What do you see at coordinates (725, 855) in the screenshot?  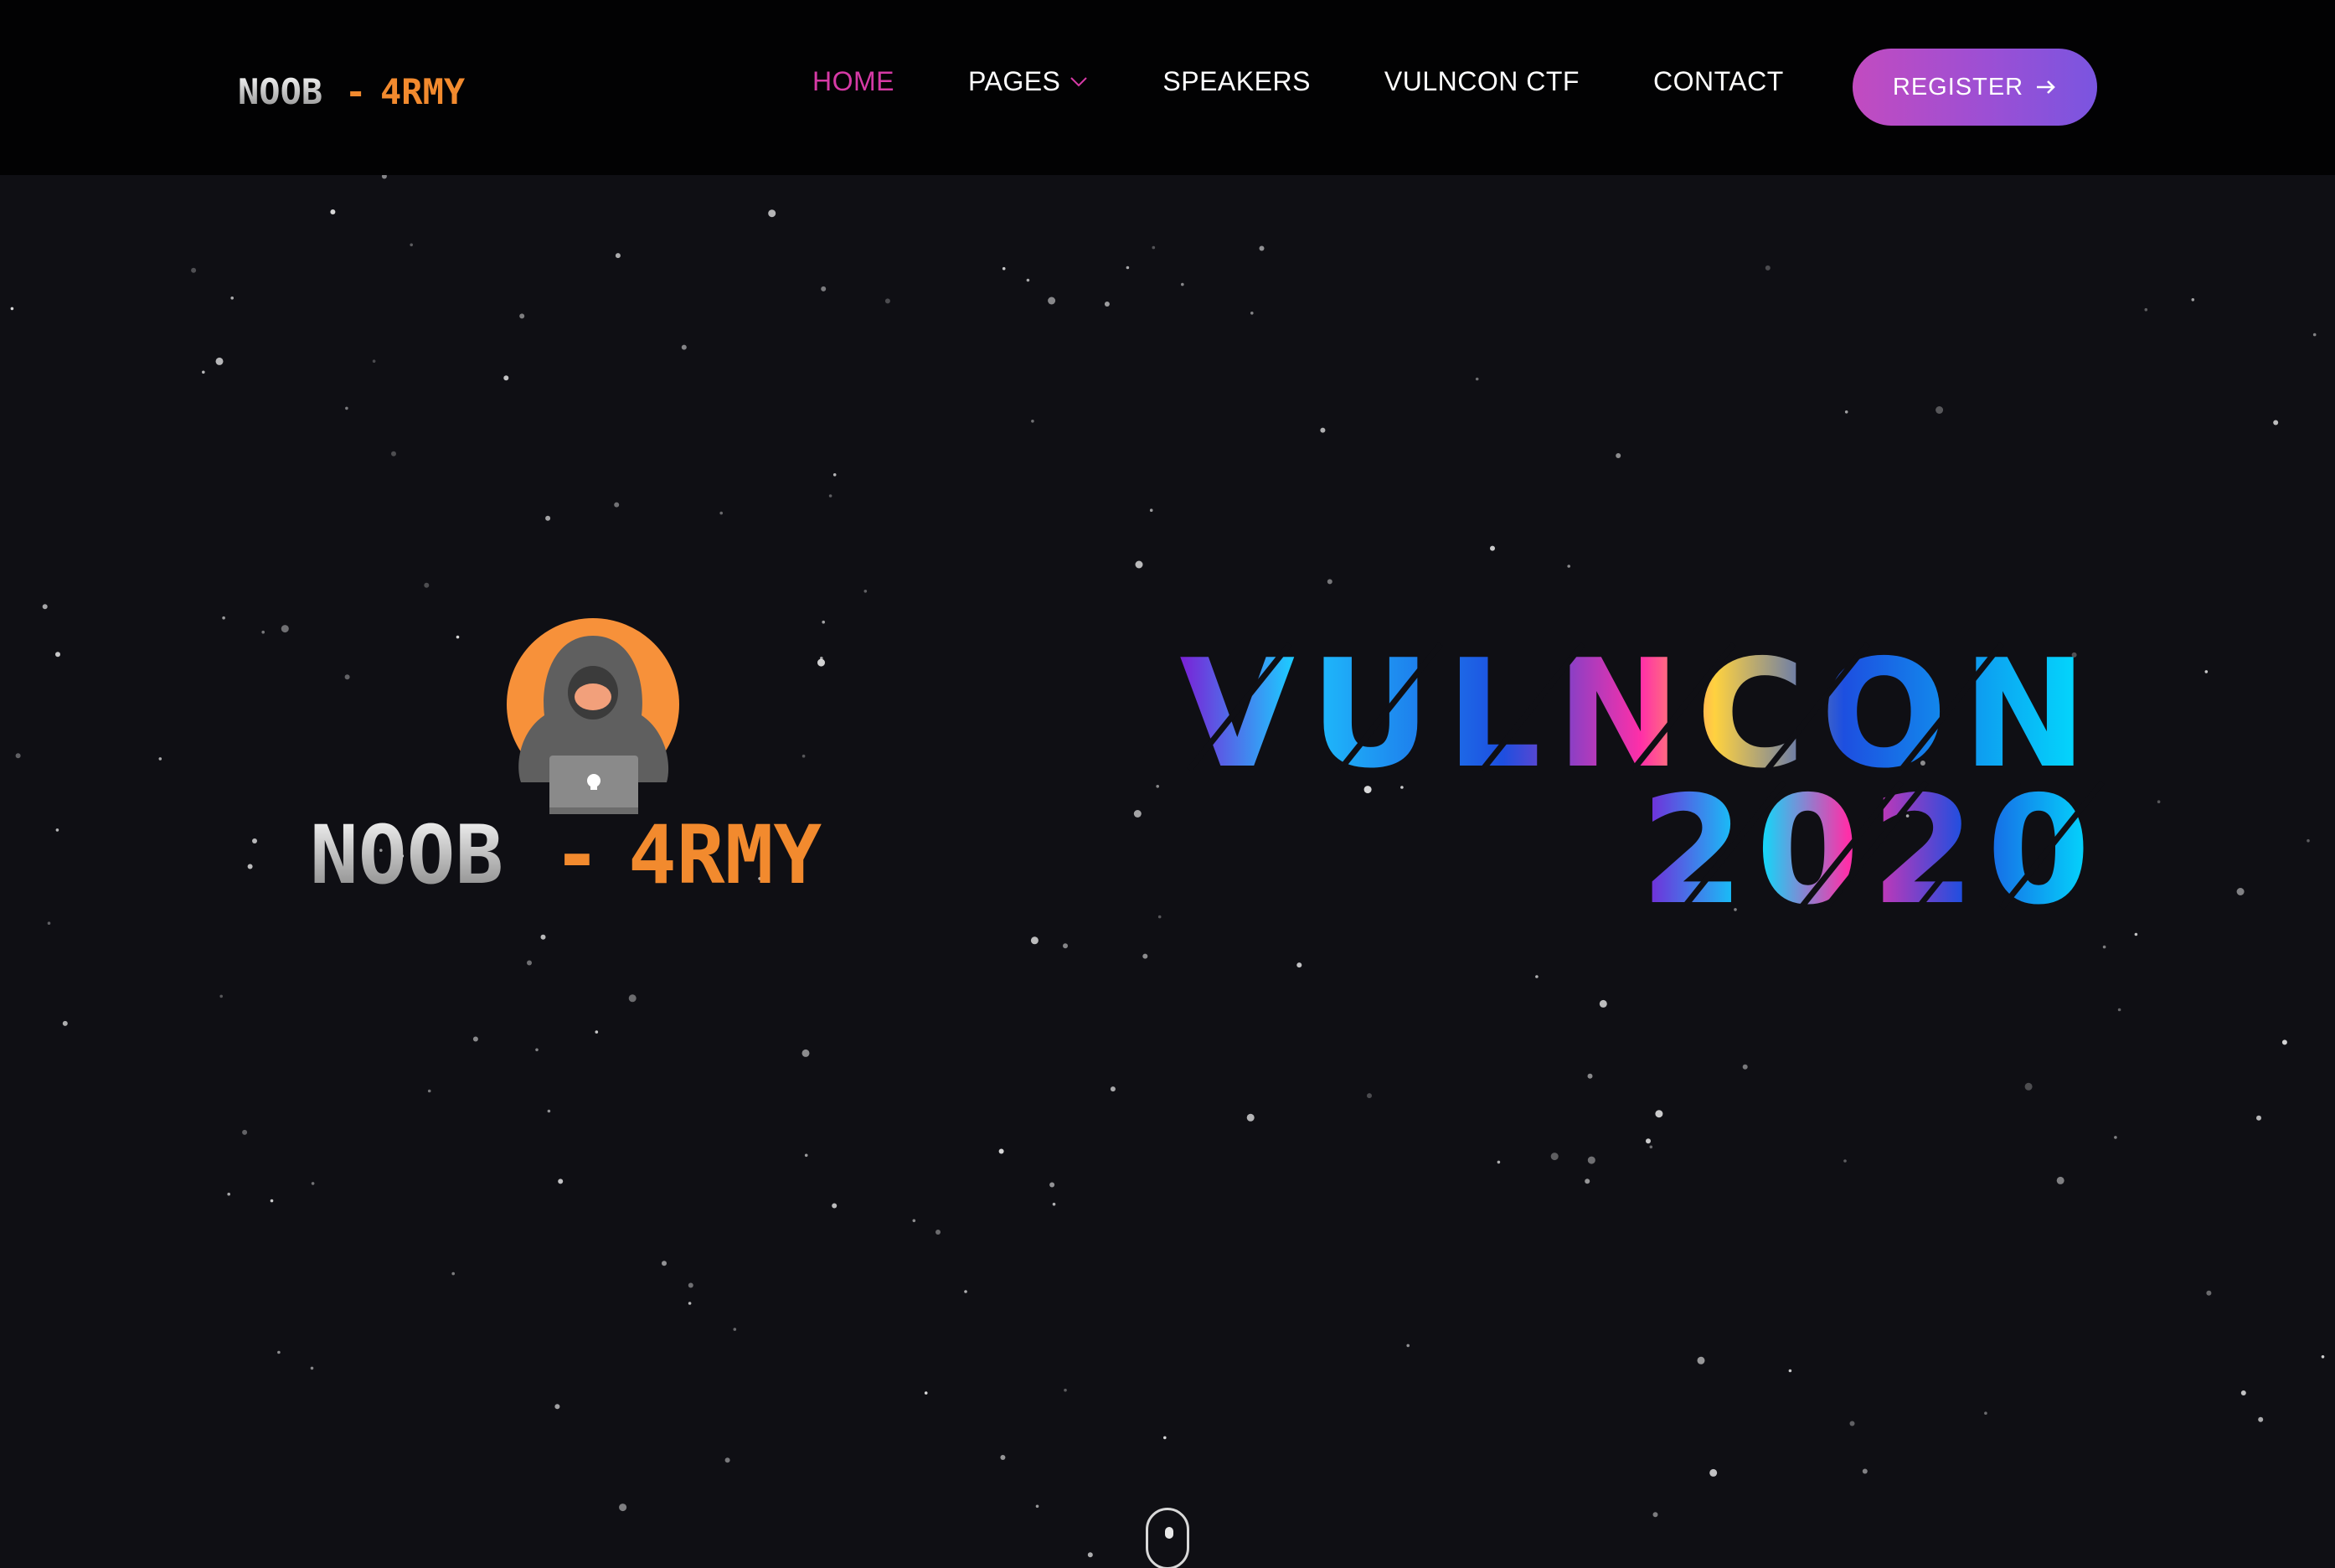 I see `hero-logo-text-right: 4RMY` at bounding box center [725, 855].